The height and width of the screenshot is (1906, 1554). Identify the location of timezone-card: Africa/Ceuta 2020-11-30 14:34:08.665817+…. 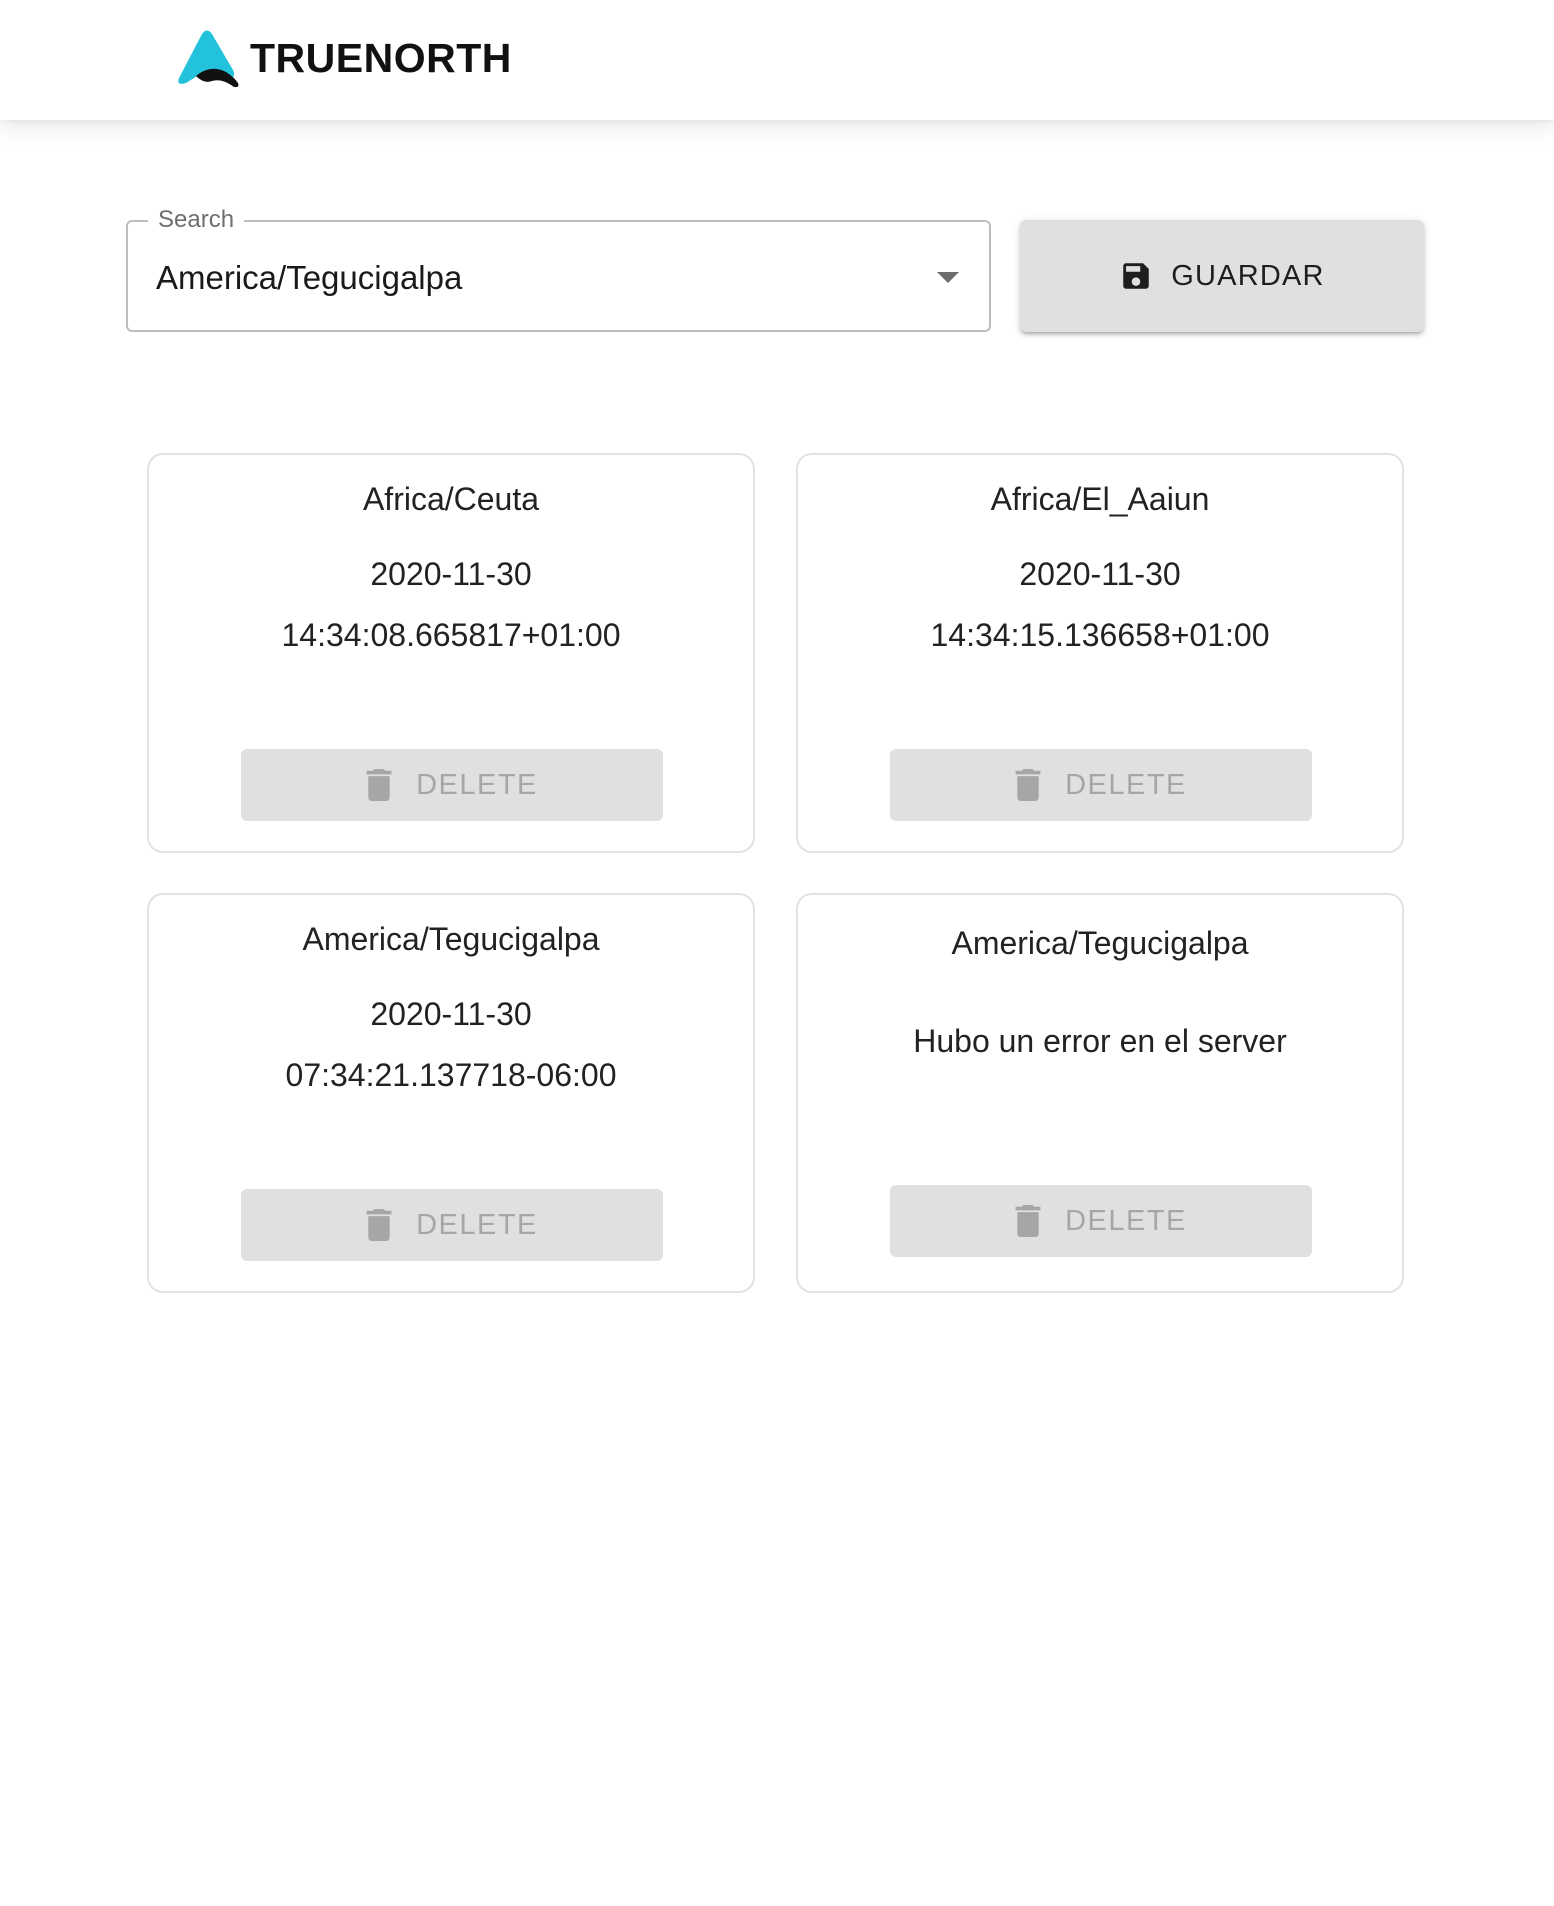
(451, 653).